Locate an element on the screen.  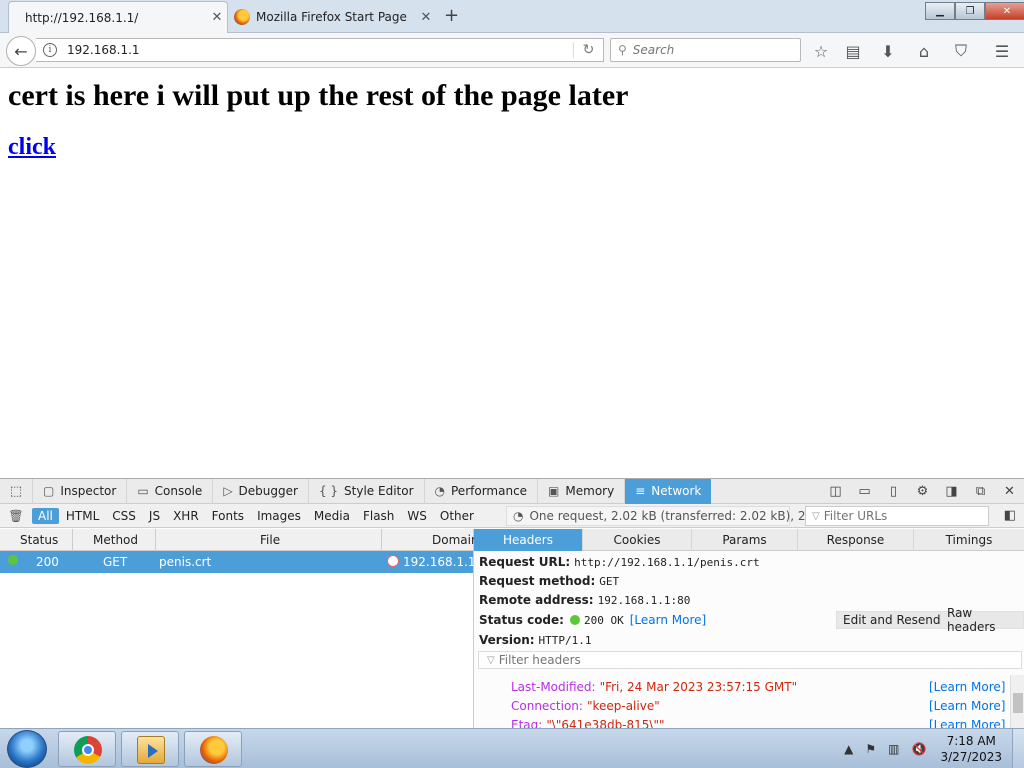
home-icon: ⌂ is located at coordinates (924, 51).